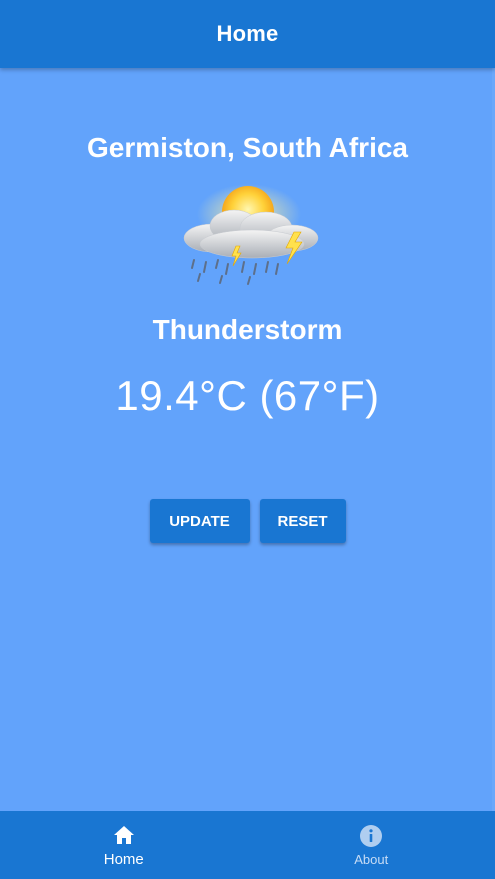 Image resolution: width=495 pixels, height=879 pixels. Describe the element at coordinates (302, 521) in the screenshot. I see `reset-button: RESET` at that location.